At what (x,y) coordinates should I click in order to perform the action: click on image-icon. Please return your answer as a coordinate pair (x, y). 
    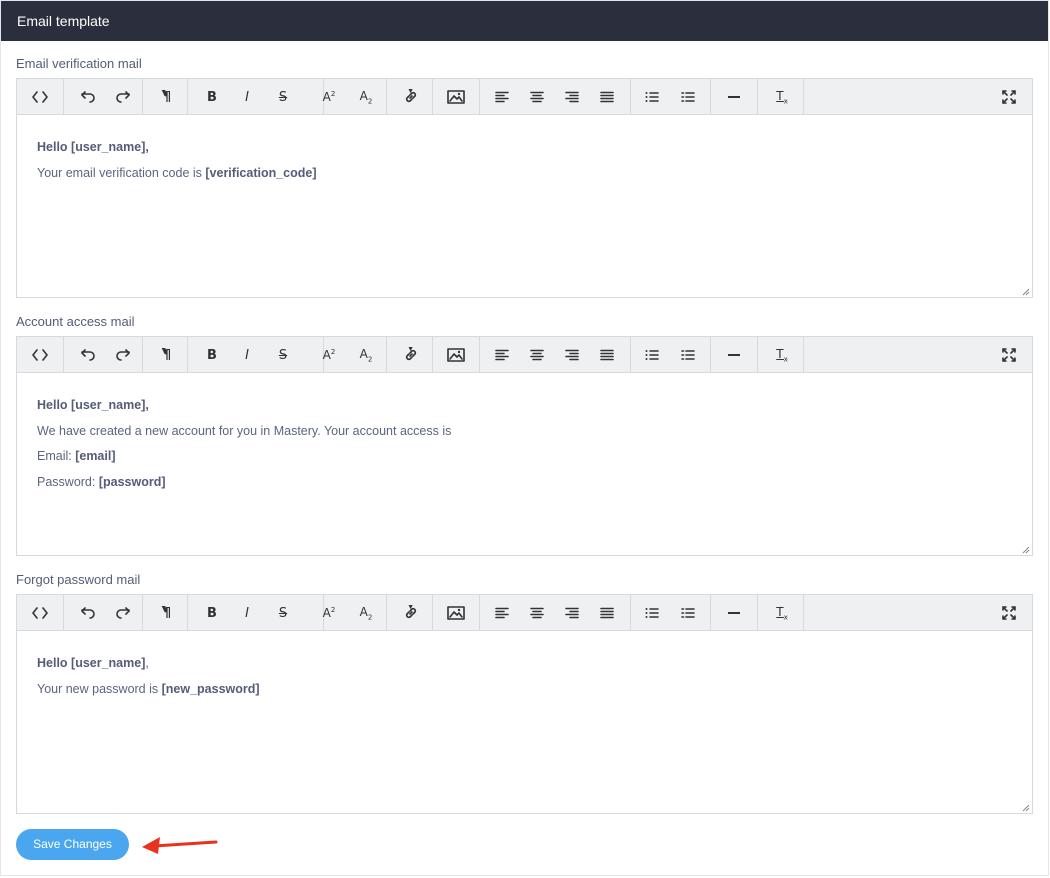
    Looking at the image, I should click on (456, 97).